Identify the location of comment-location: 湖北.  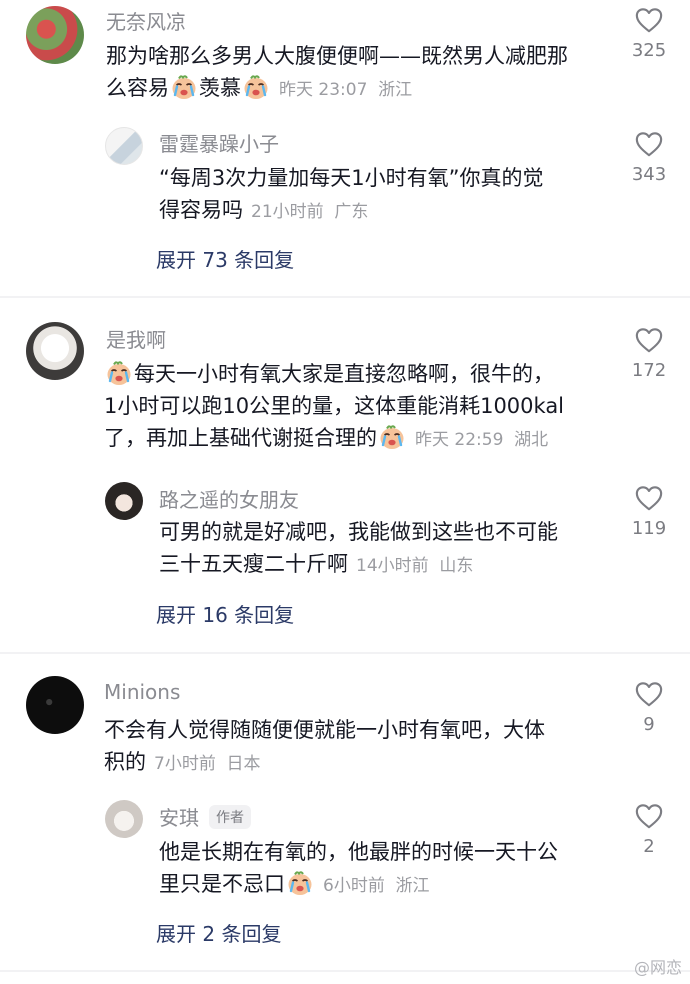
(531, 440).